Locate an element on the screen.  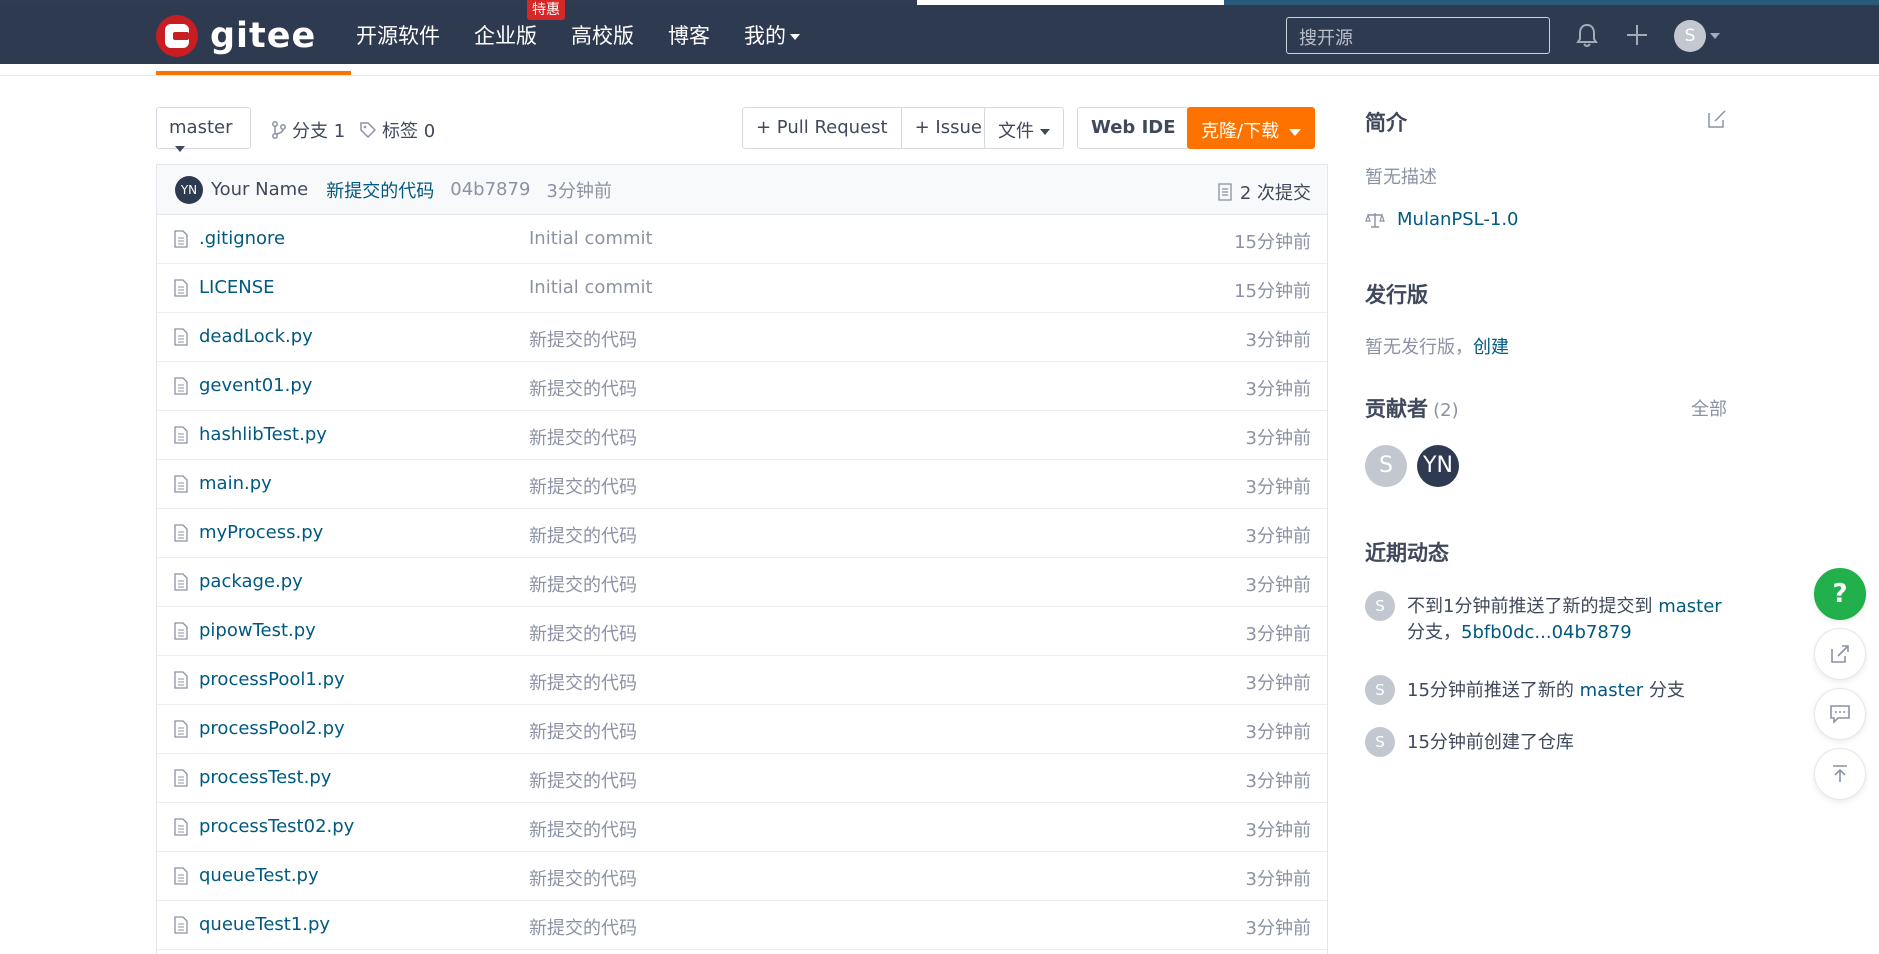
file-row: queueTest1.py 新提交的代码 3分钟前 is located at coordinates (742, 925).